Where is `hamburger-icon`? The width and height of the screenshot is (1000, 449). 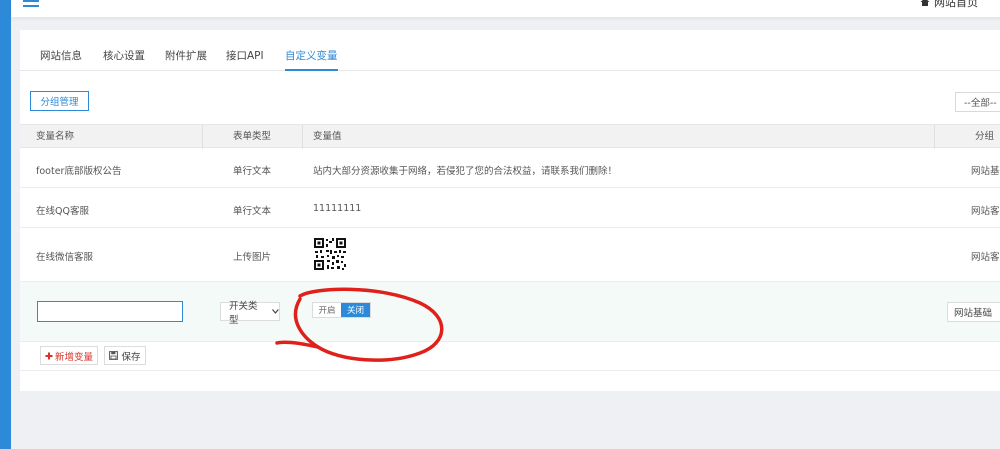
hamburger-icon is located at coordinates (31, 4).